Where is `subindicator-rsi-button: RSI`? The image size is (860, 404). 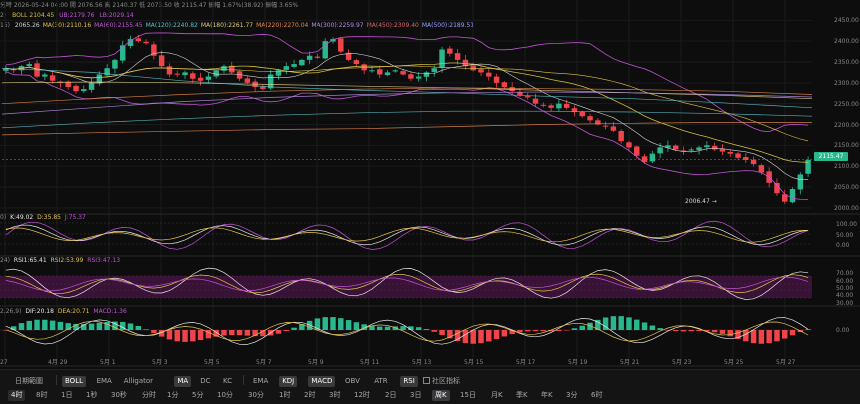 subindicator-rsi-button: RSI is located at coordinates (409, 381).